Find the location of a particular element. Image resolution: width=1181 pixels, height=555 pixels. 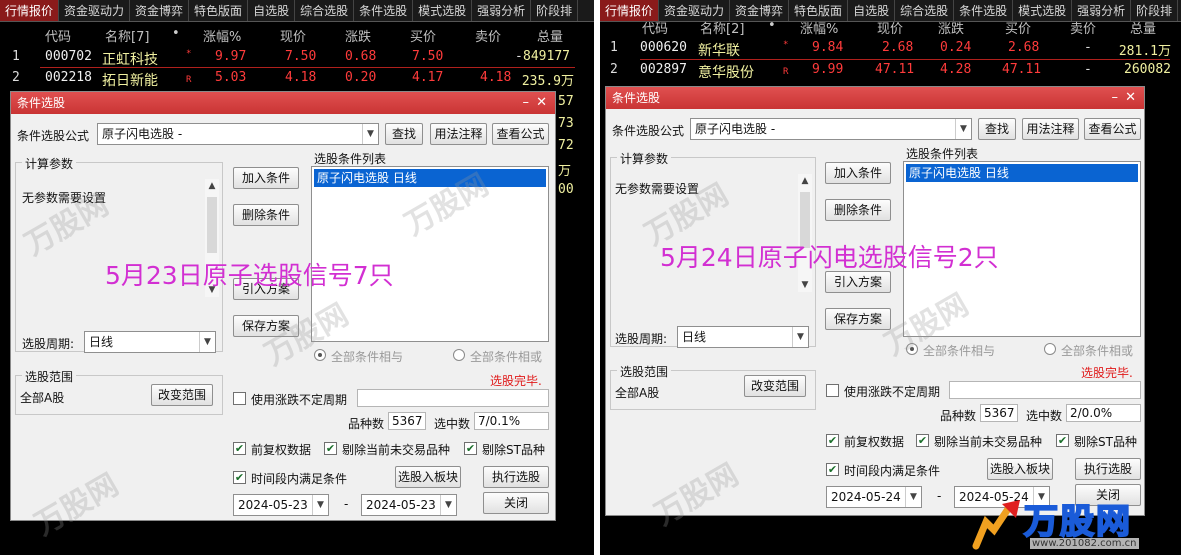

params-scrollbar: ▲ ▼ is located at coordinates (805, 233).